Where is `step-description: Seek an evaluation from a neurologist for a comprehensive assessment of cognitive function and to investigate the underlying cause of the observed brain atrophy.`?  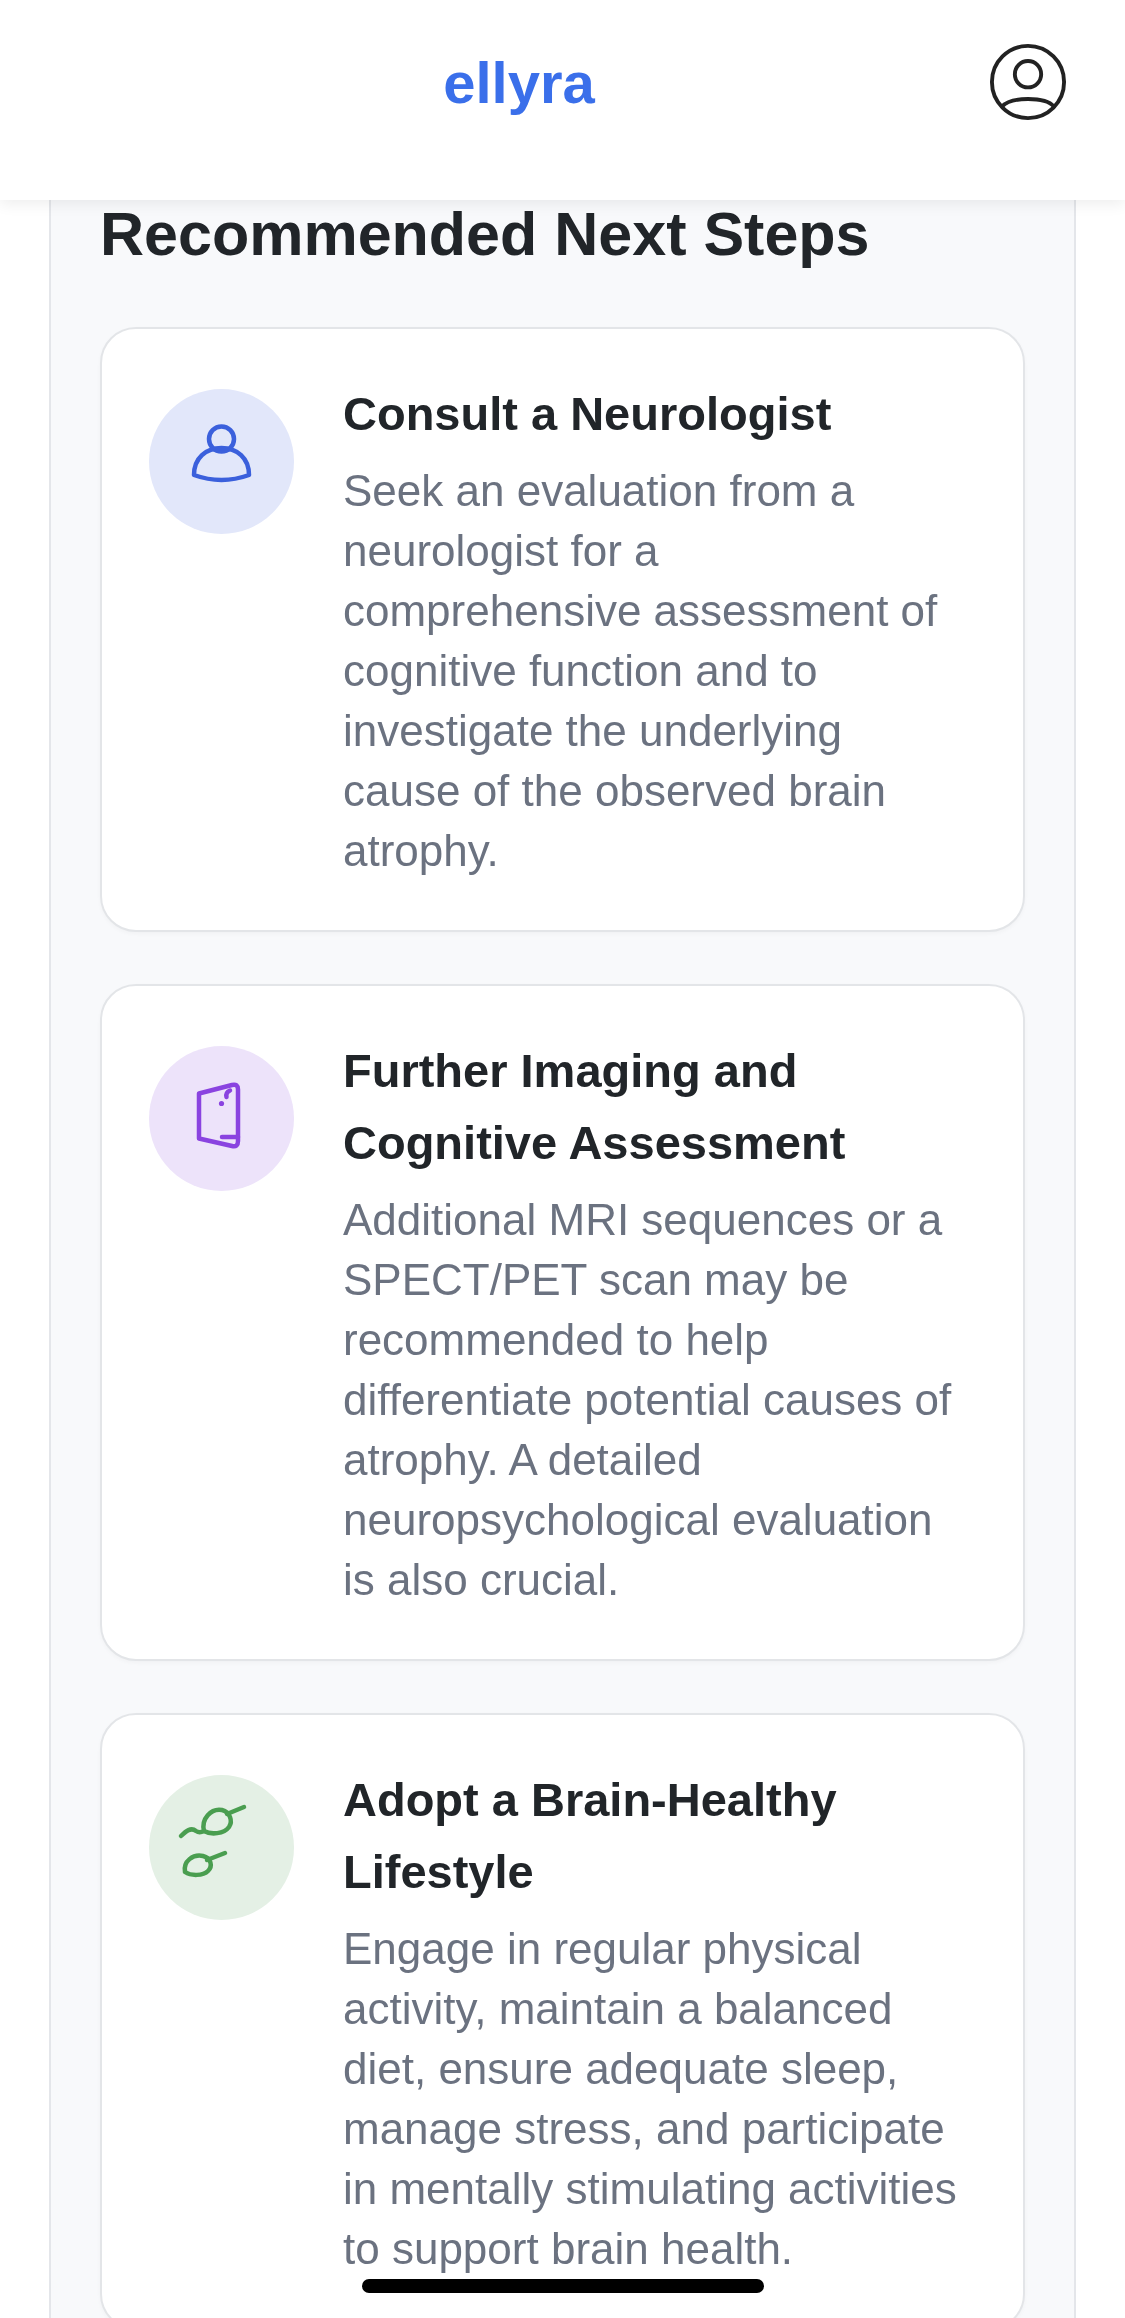
step-description: Seek an evaluation from a neurologist for a comprehensive assessment of cognitive function and to investigate the underlying cause of the observed brain atrophy. is located at coordinates (641, 671).